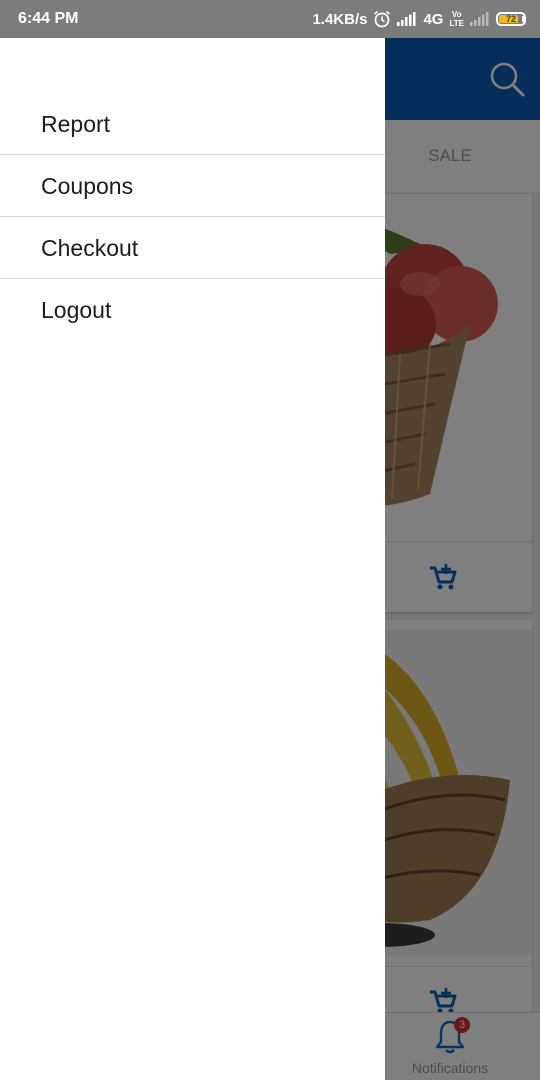 This screenshot has width=540, height=1080. What do you see at coordinates (192, 248) in the screenshot?
I see `menu-item-checkout: Checkout` at bounding box center [192, 248].